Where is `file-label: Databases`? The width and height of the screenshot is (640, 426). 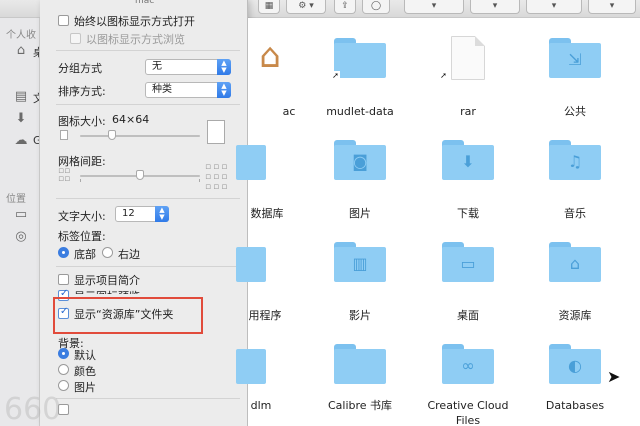 file-label: Databases is located at coordinates (575, 405).